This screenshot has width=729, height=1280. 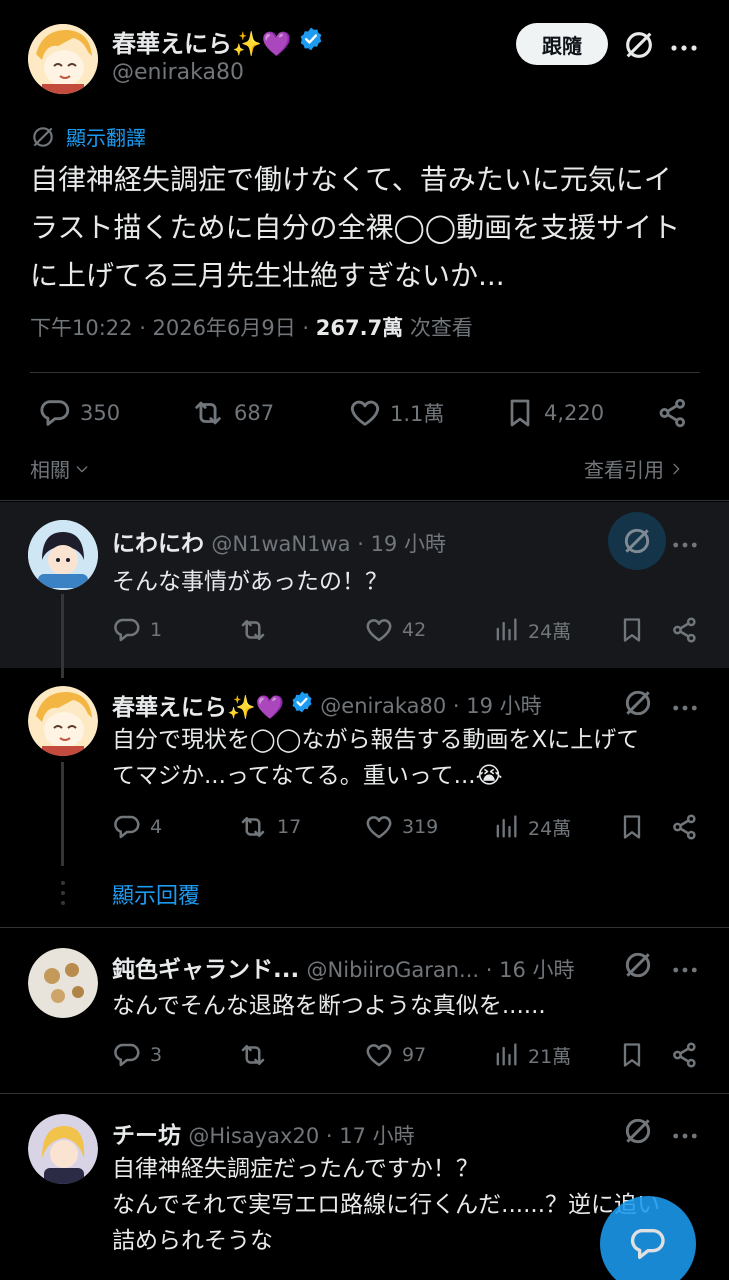 I want to click on views-button: 21萬, so click(x=531, y=1055).